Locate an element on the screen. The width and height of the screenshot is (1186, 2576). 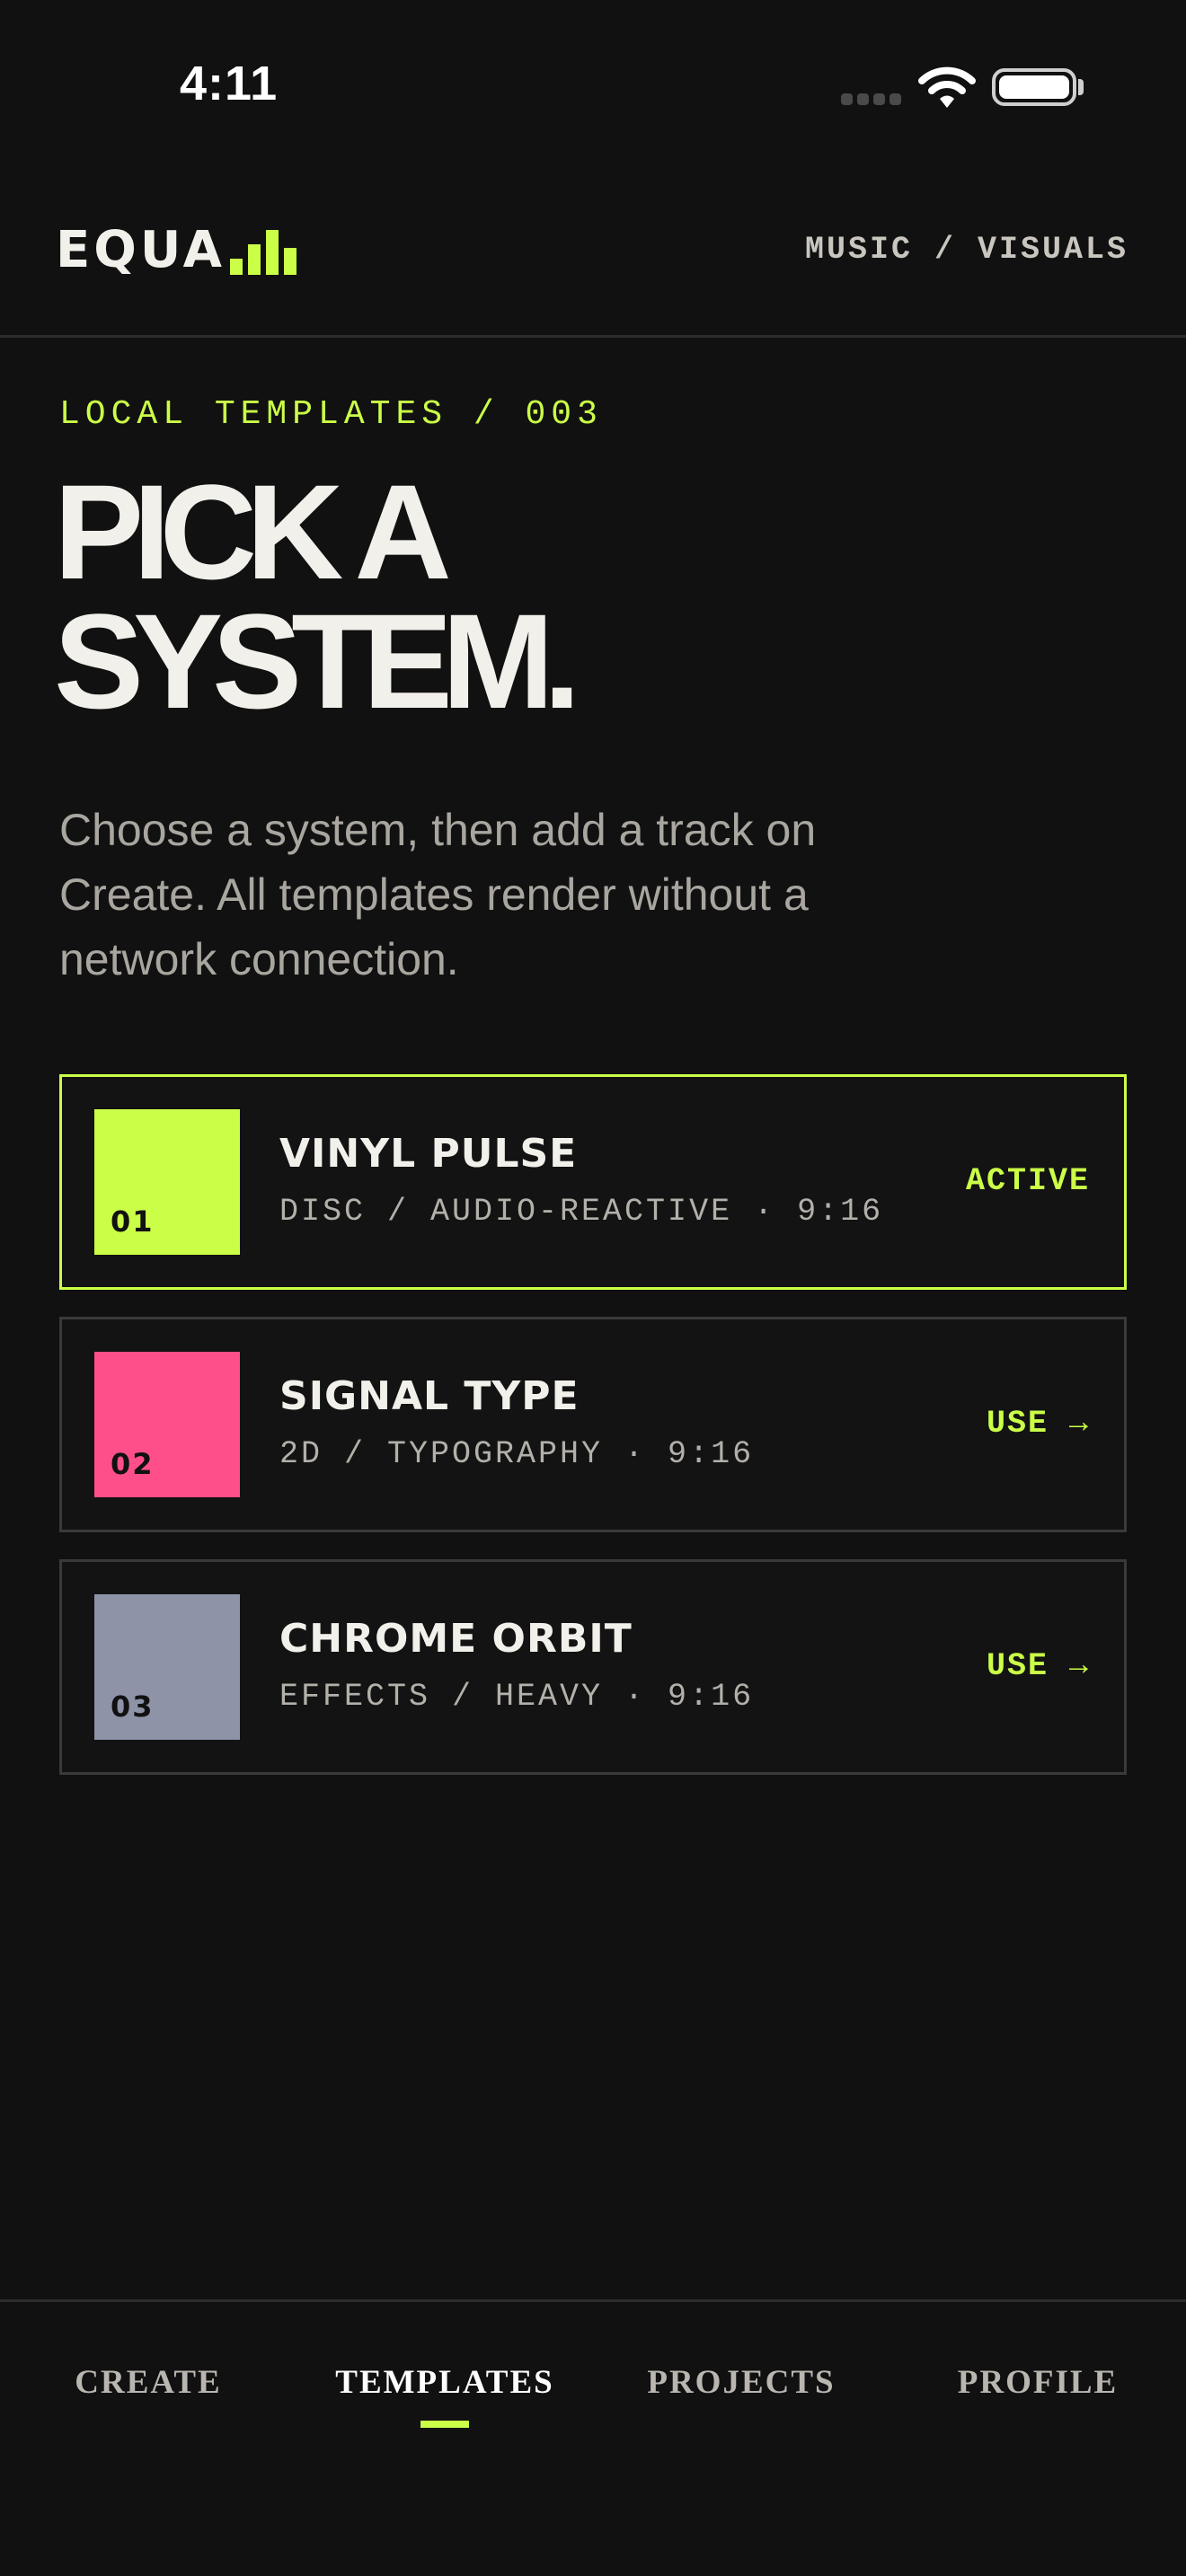
equalizer-logo-icon is located at coordinates (266, 252).